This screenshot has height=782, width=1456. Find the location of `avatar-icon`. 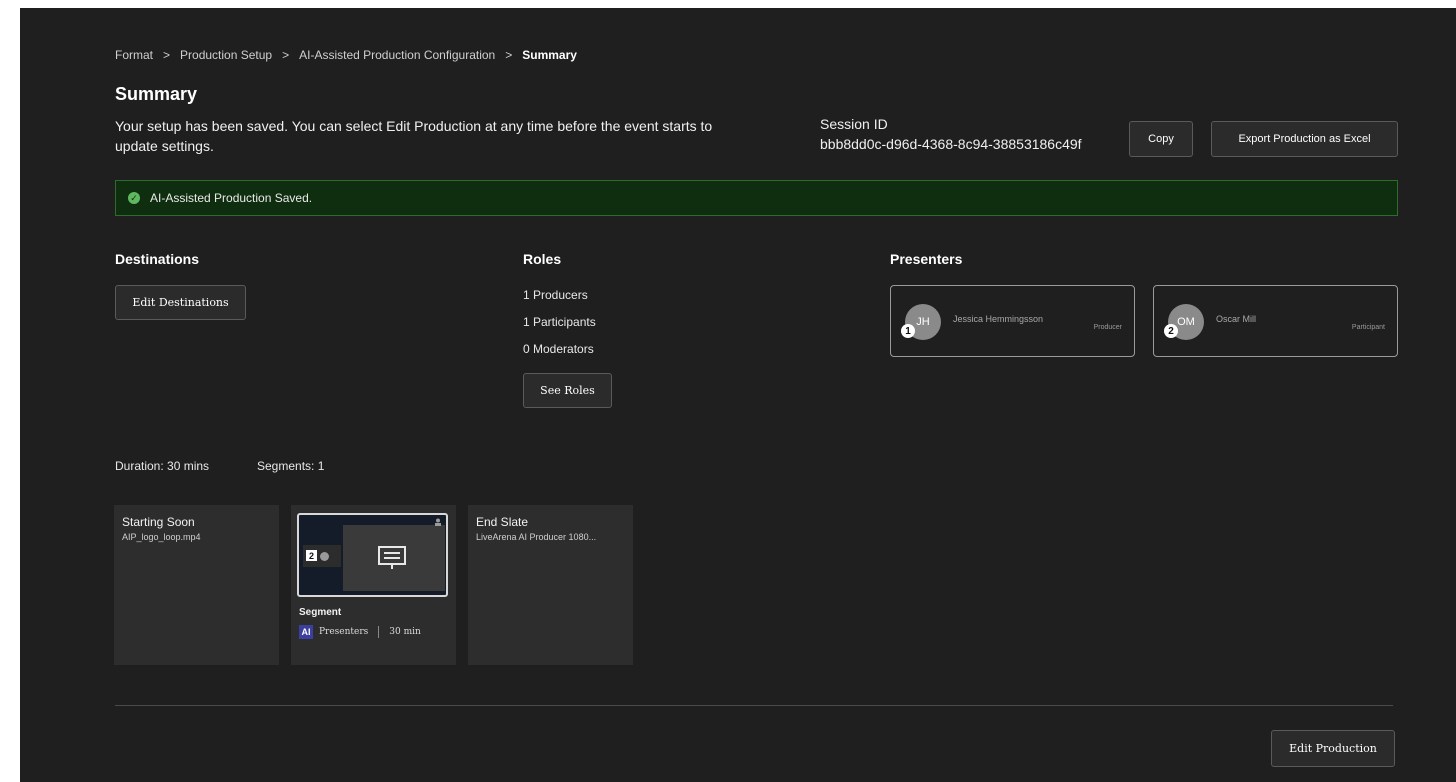

avatar-icon is located at coordinates (324, 556).